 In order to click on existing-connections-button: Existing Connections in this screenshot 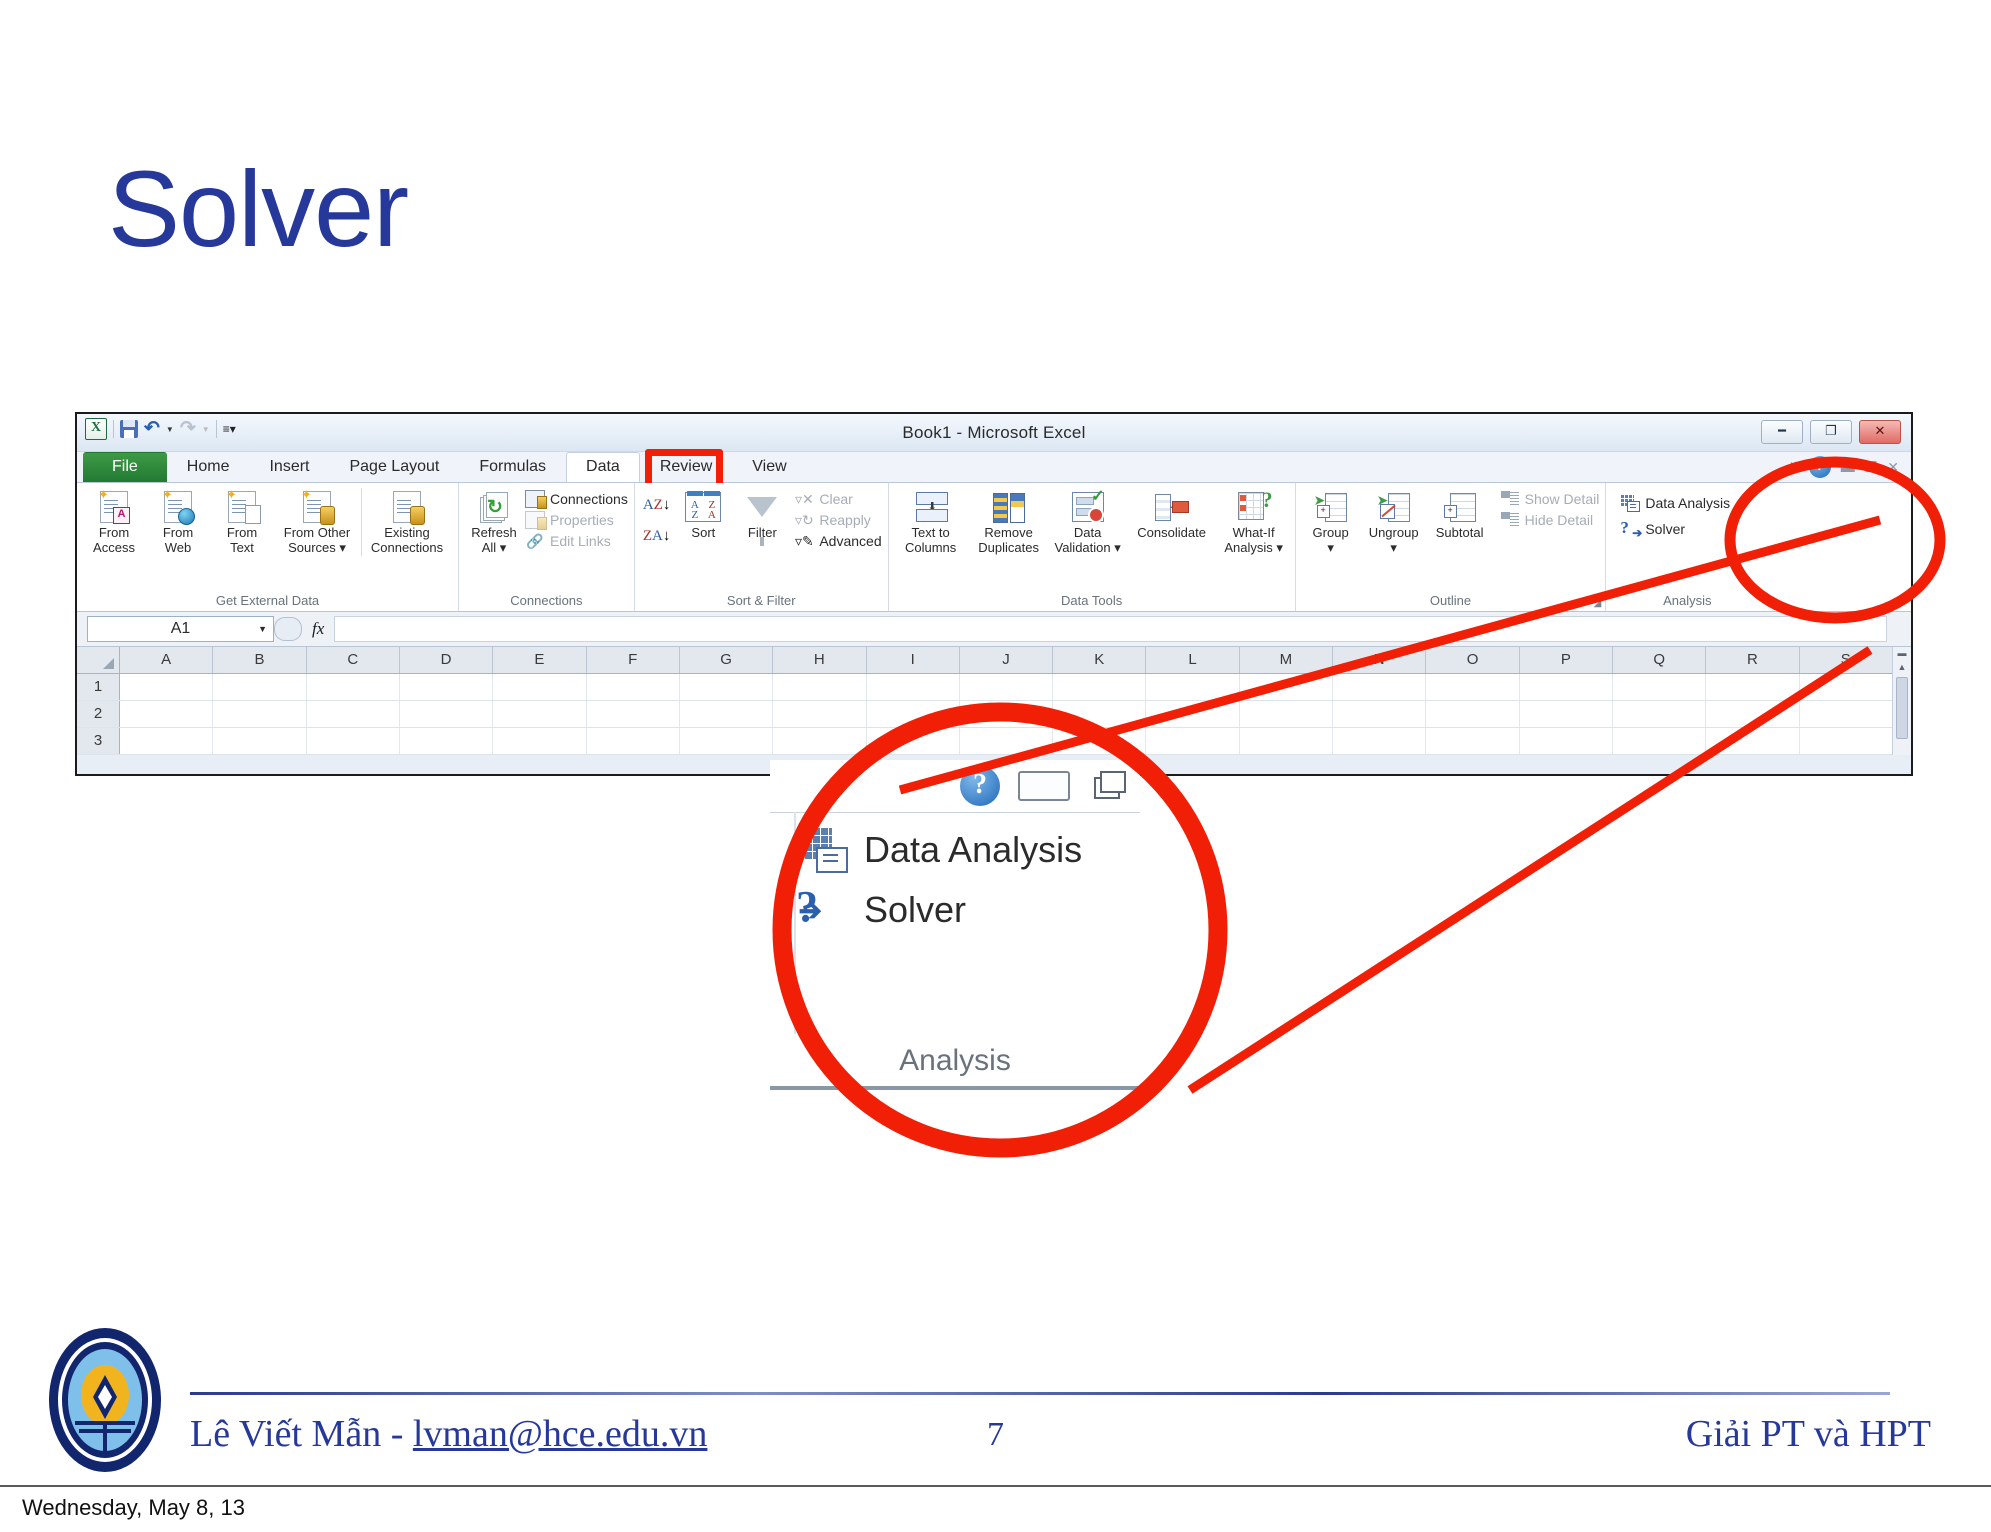, I will do `click(406, 522)`.